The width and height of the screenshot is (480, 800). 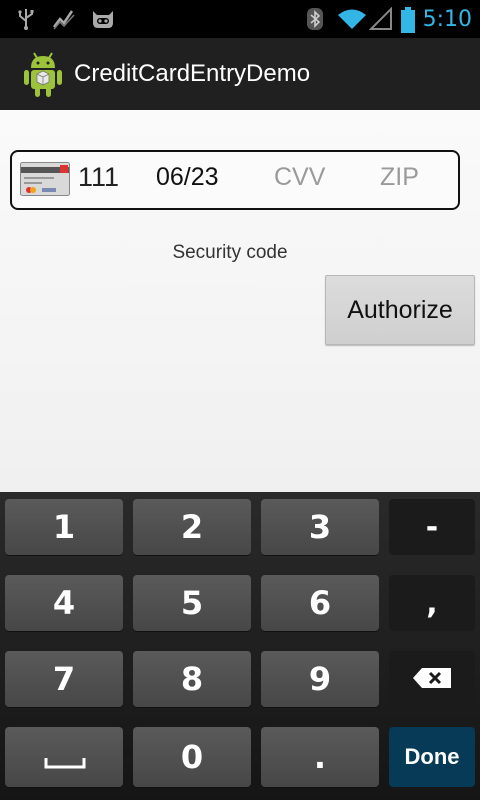 I want to click on key-5: 5, so click(x=192, y=603).